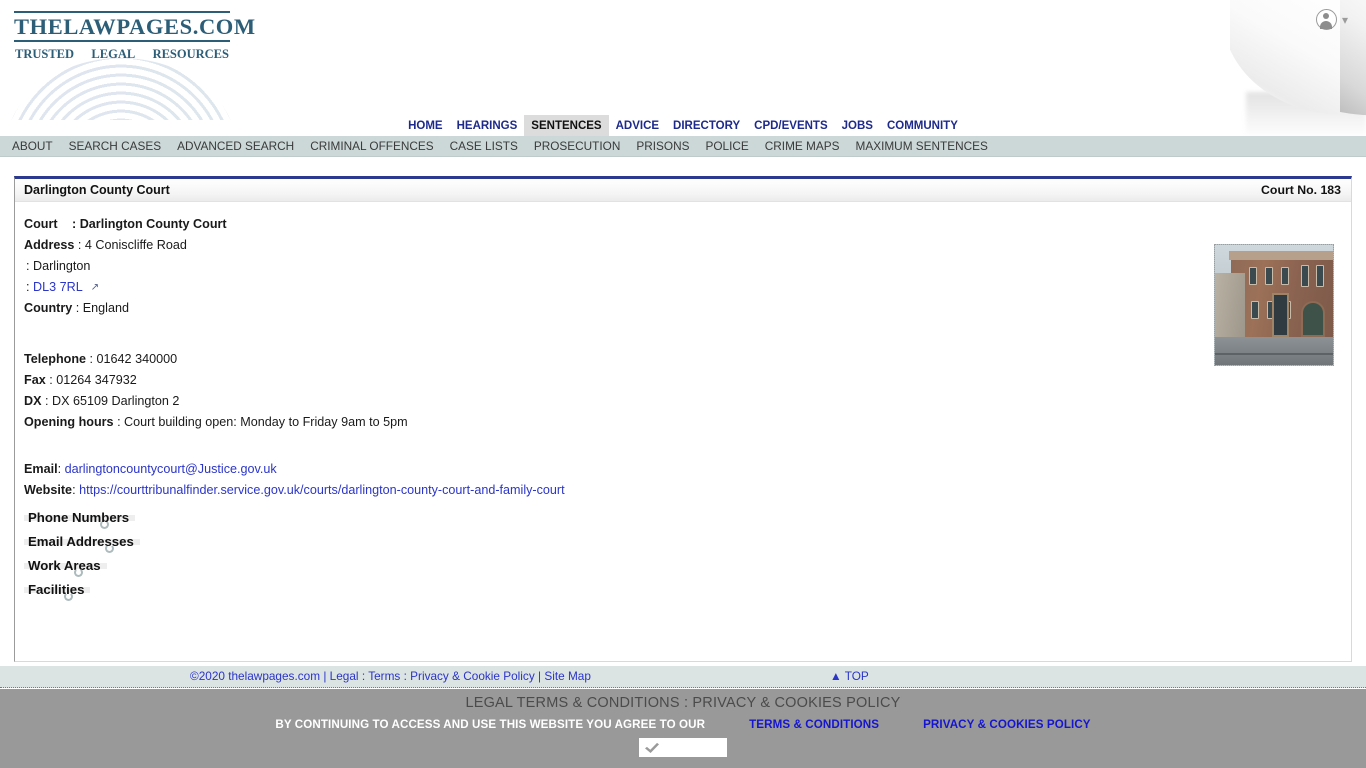 The image size is (1366, 768). I want to click on postcode-map-link: DL3 7RL, so click(57, 287).